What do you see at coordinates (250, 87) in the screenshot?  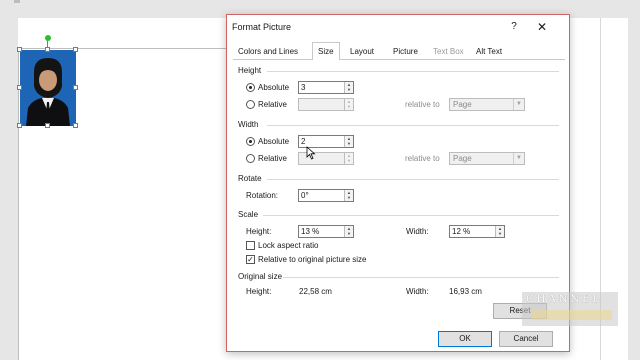 I see `height-absolute-radio` at bounding box center [250, 87].